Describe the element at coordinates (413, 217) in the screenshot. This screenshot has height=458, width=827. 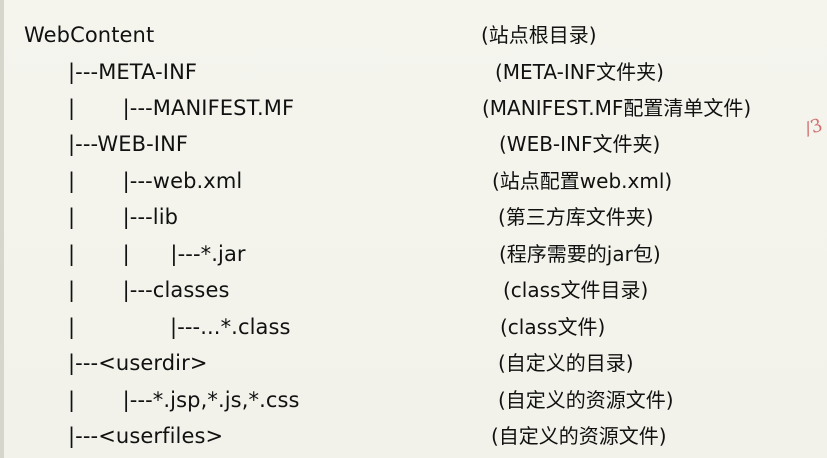
I see `tree-row-lib: | |---lib (第三方库文件夹)` at that location.